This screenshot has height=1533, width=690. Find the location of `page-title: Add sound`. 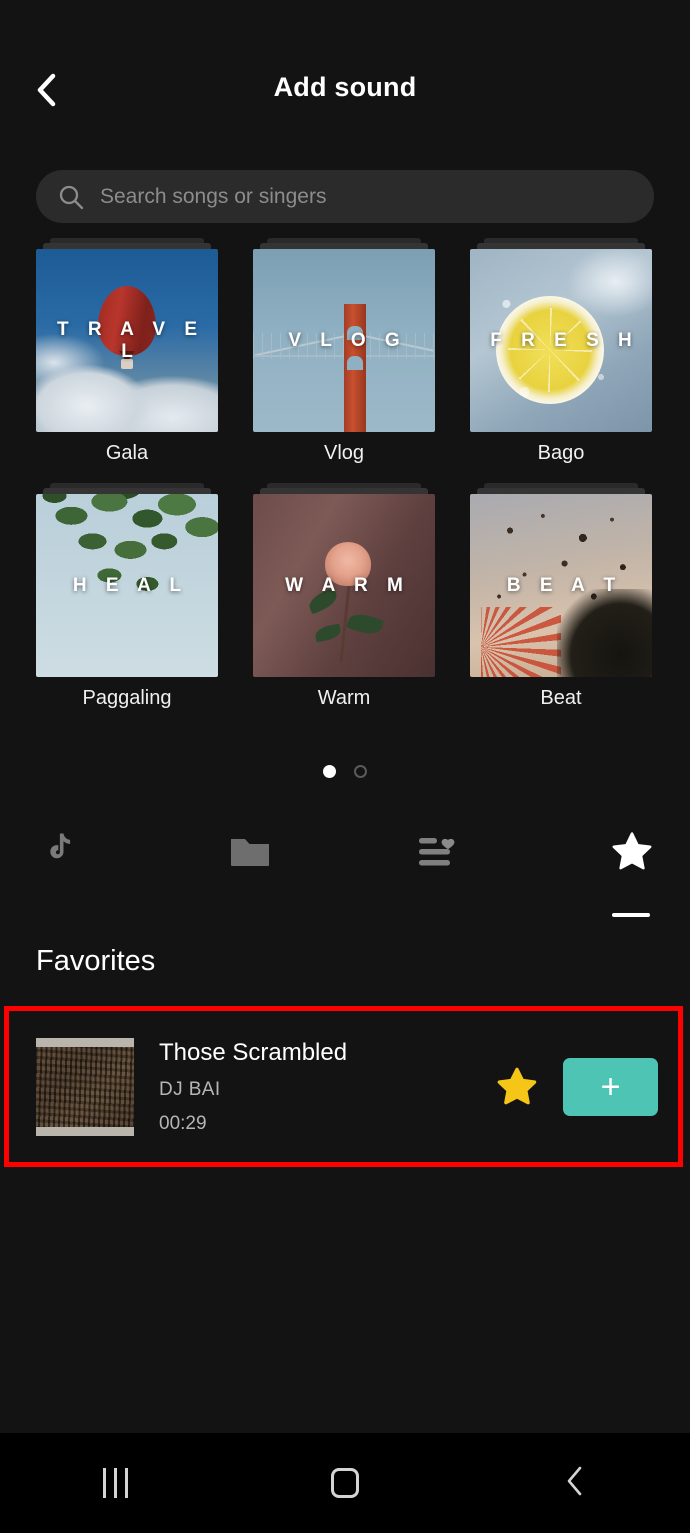

page-title: Add sound is located at coordinates (345, 87).